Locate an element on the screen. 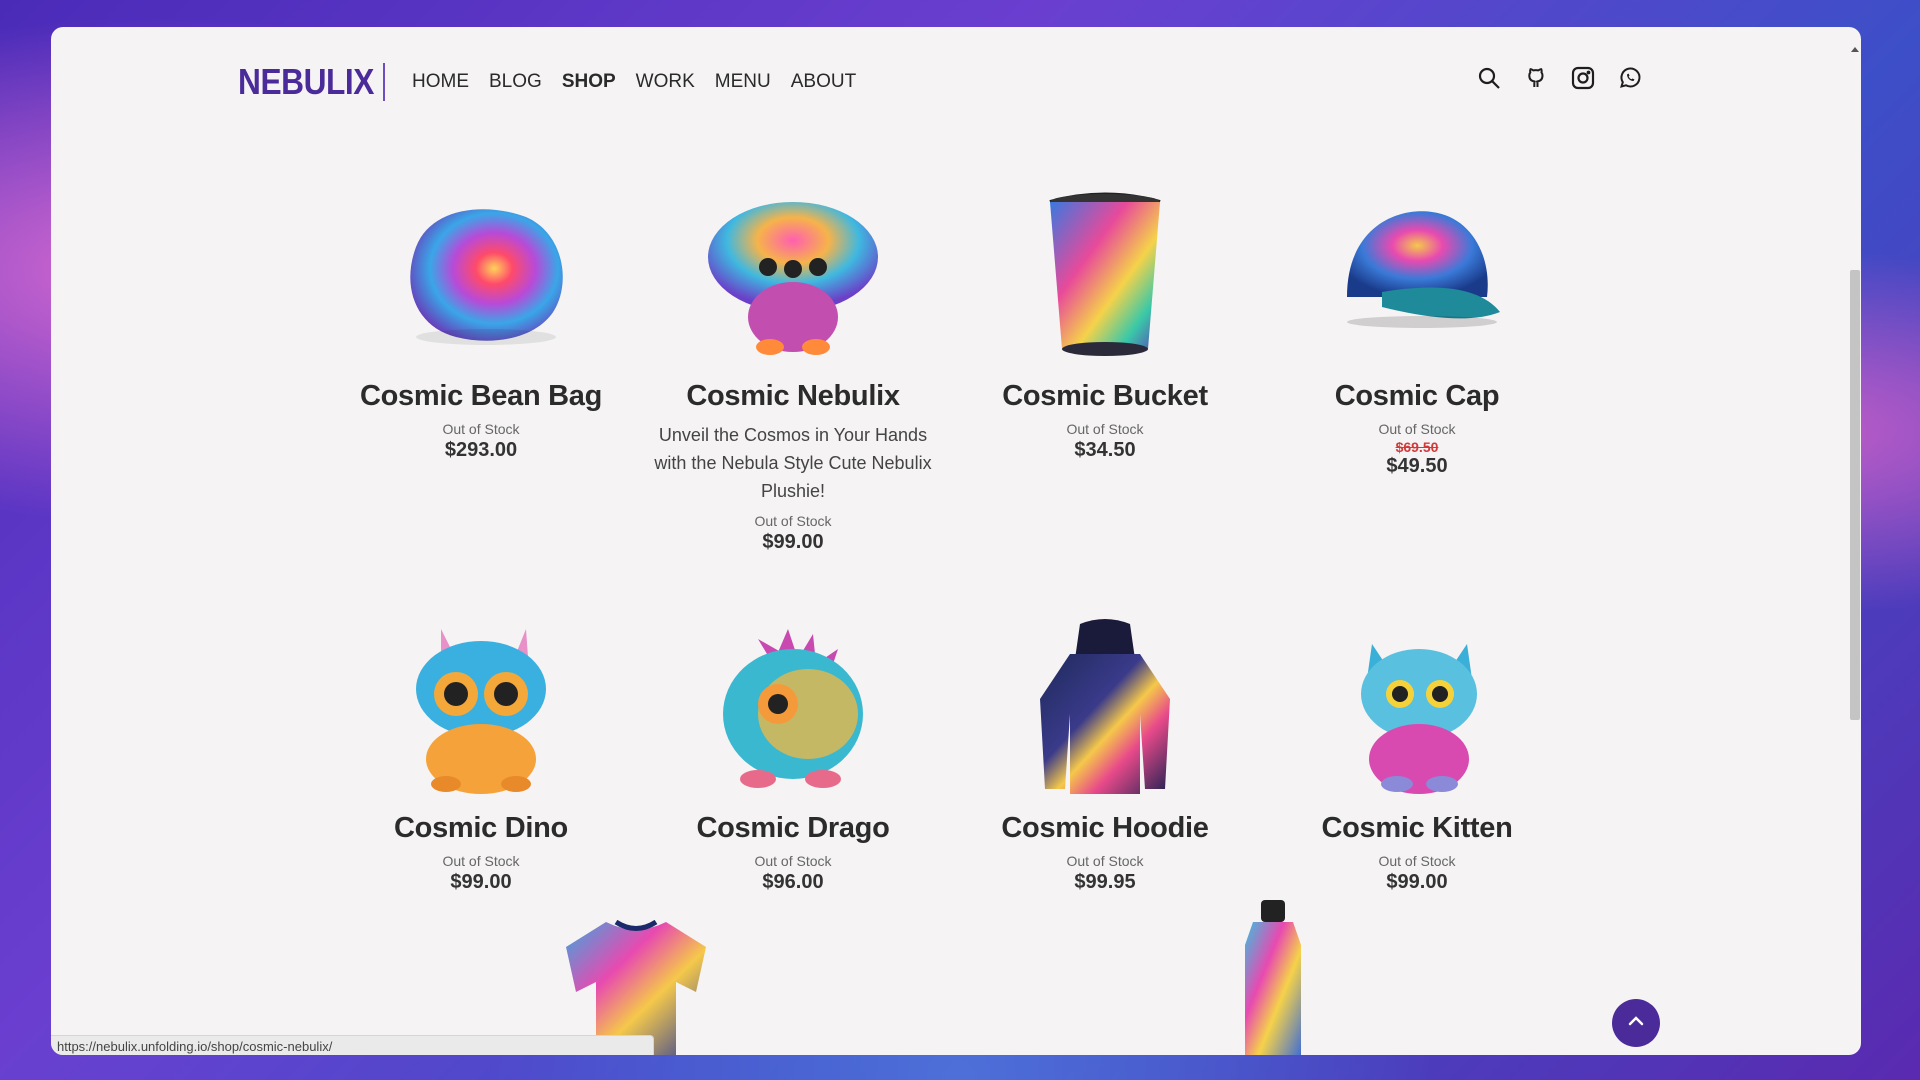  product-name: Cosmic Nebulix is located at coordinates (793, 396).